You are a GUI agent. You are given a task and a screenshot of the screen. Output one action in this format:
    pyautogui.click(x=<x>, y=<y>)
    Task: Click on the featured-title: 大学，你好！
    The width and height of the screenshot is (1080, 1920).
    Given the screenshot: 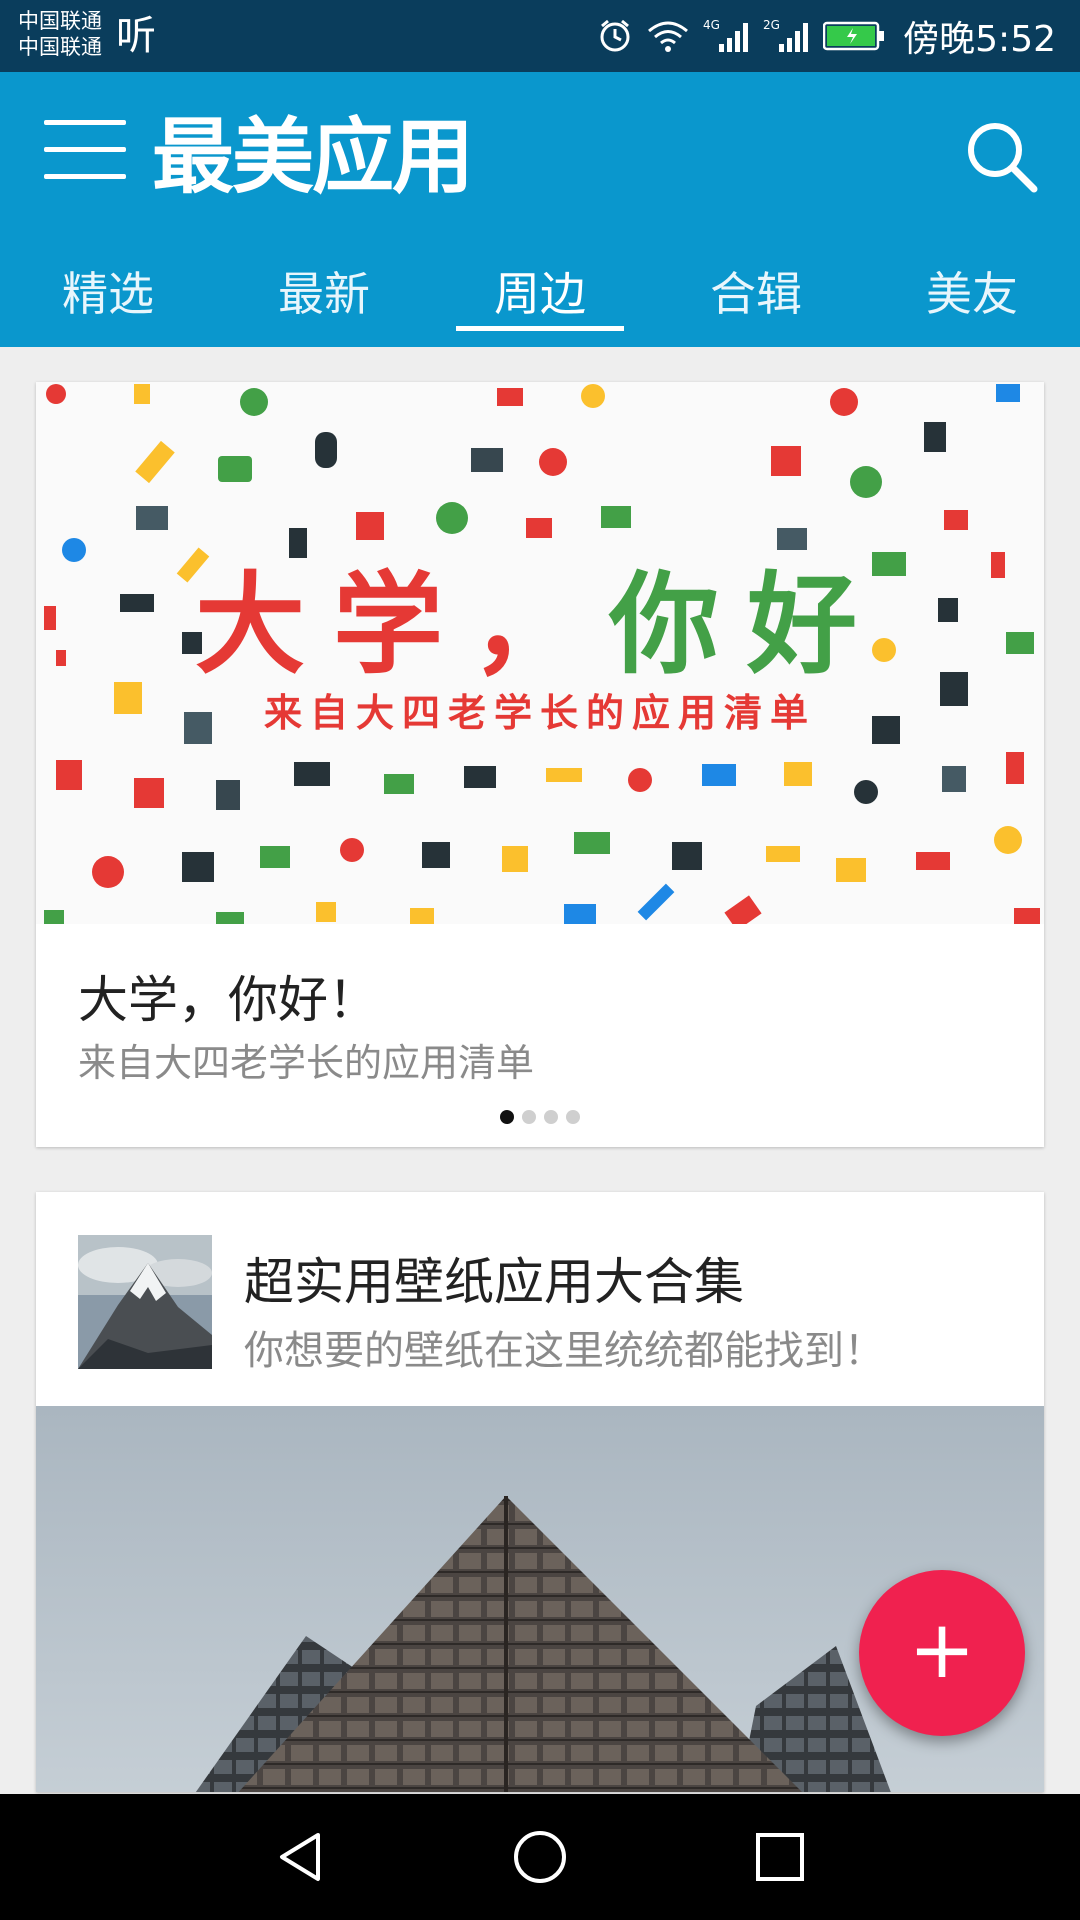 What is the action you would take?
    pyautogui.click(x=228, y=1000)
    